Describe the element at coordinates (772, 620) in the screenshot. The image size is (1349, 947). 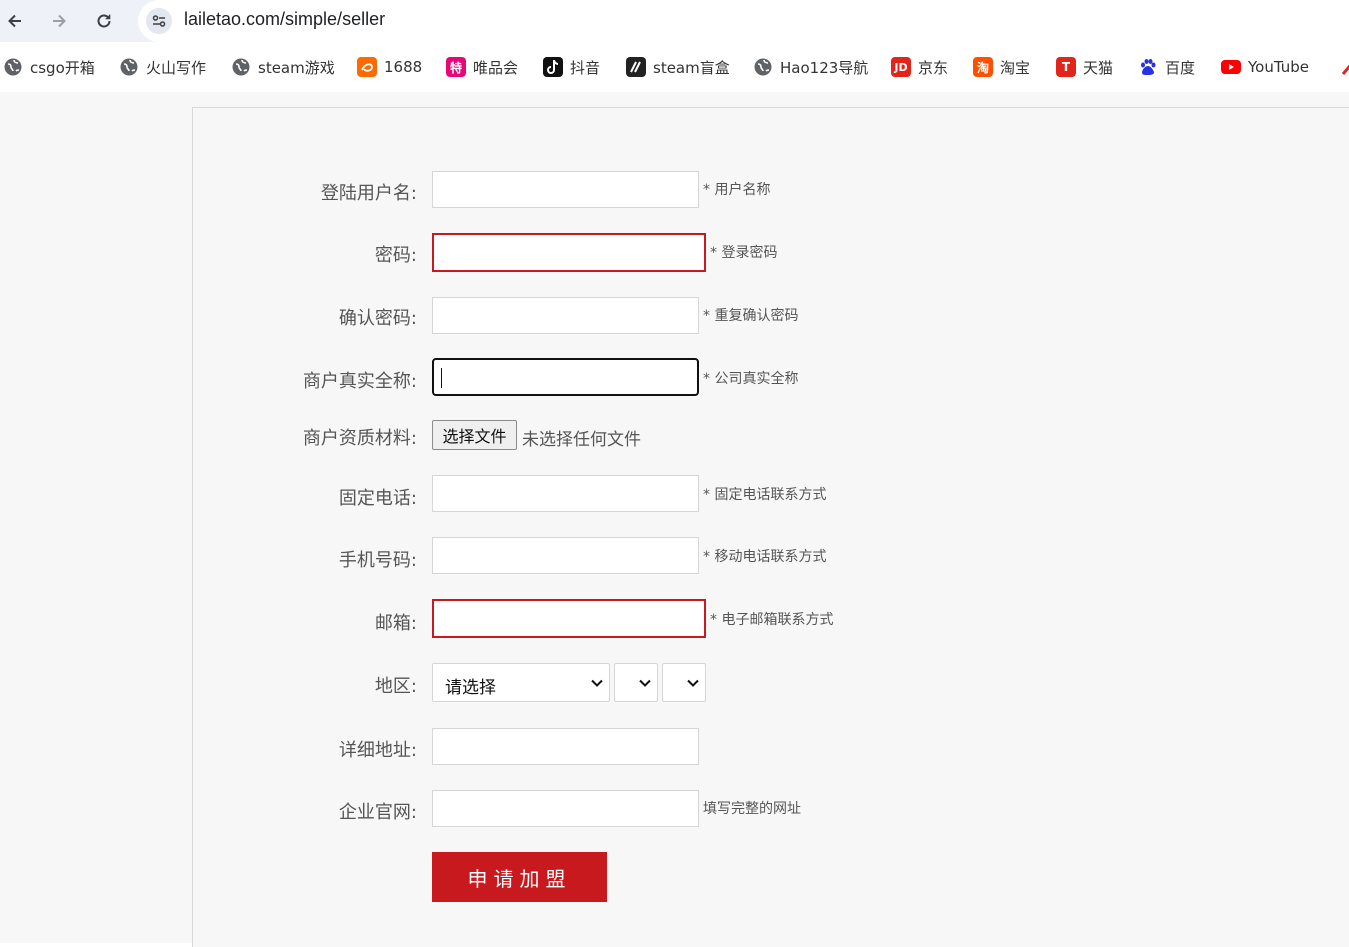
I see `email-hint: * 电子邮箱联系方式` at that location.